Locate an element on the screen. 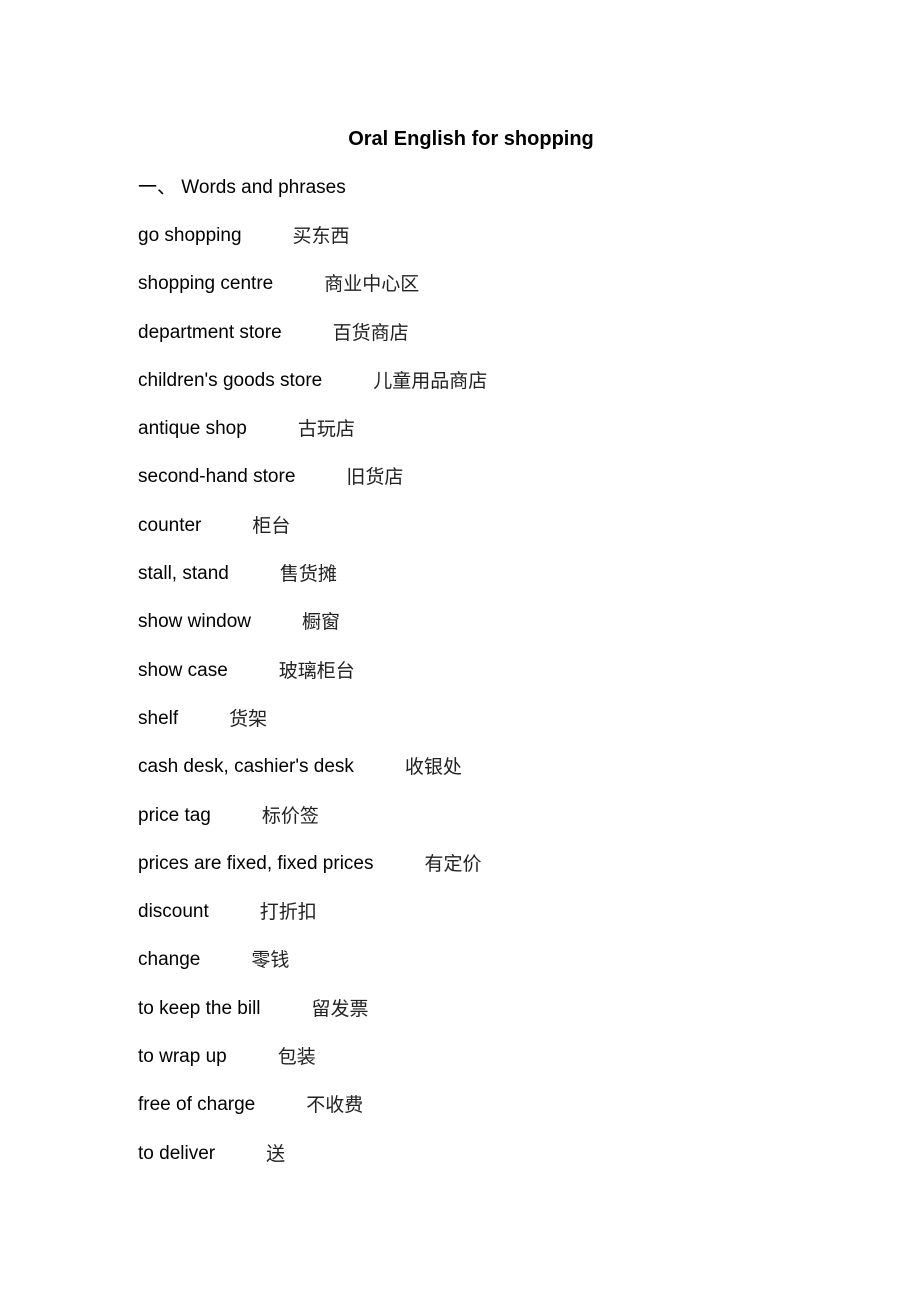 This screenshot has width=920, height=1303. vocabulary-item: show case 玻璃柜台 is located at coordinates (312, 682).